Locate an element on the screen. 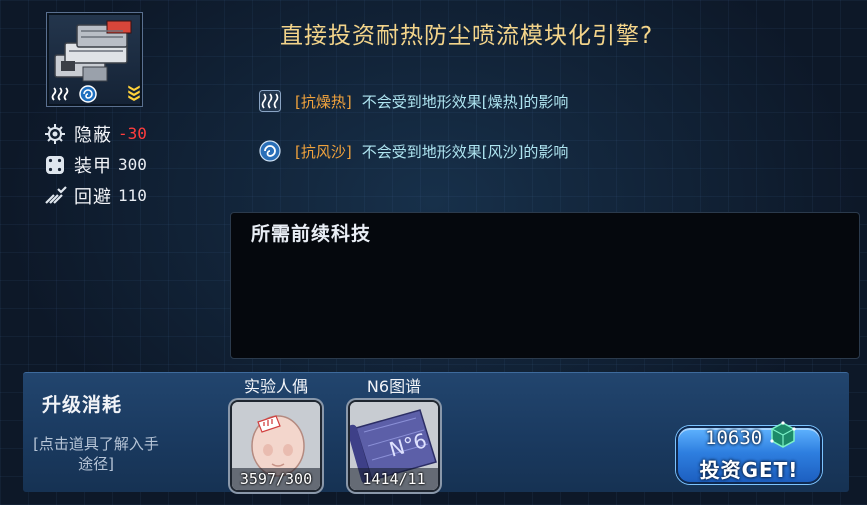 This screenshot has width=867, height=505. evasion-icon is located at coordinates (57, 196).